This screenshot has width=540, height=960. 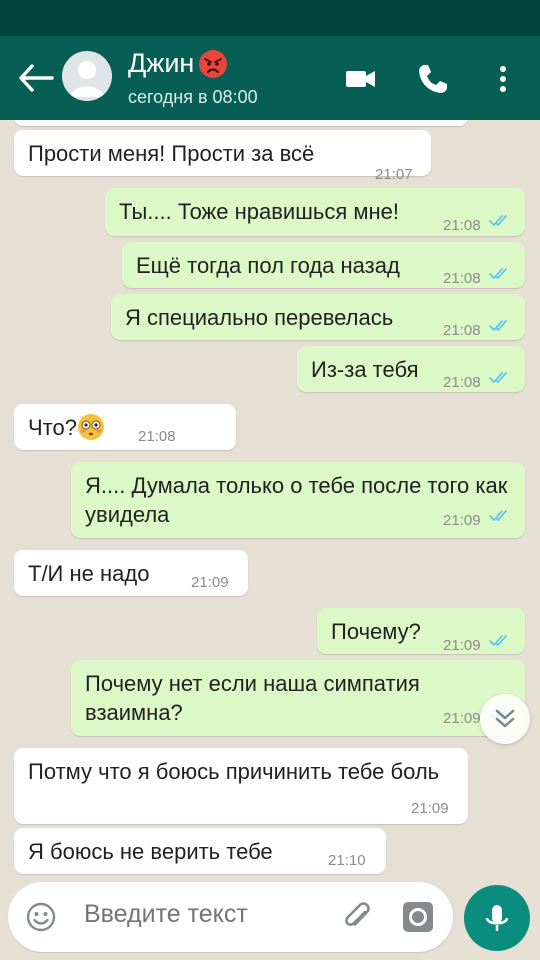 I want to click on emoji-icon, so click(x=41, y=917).